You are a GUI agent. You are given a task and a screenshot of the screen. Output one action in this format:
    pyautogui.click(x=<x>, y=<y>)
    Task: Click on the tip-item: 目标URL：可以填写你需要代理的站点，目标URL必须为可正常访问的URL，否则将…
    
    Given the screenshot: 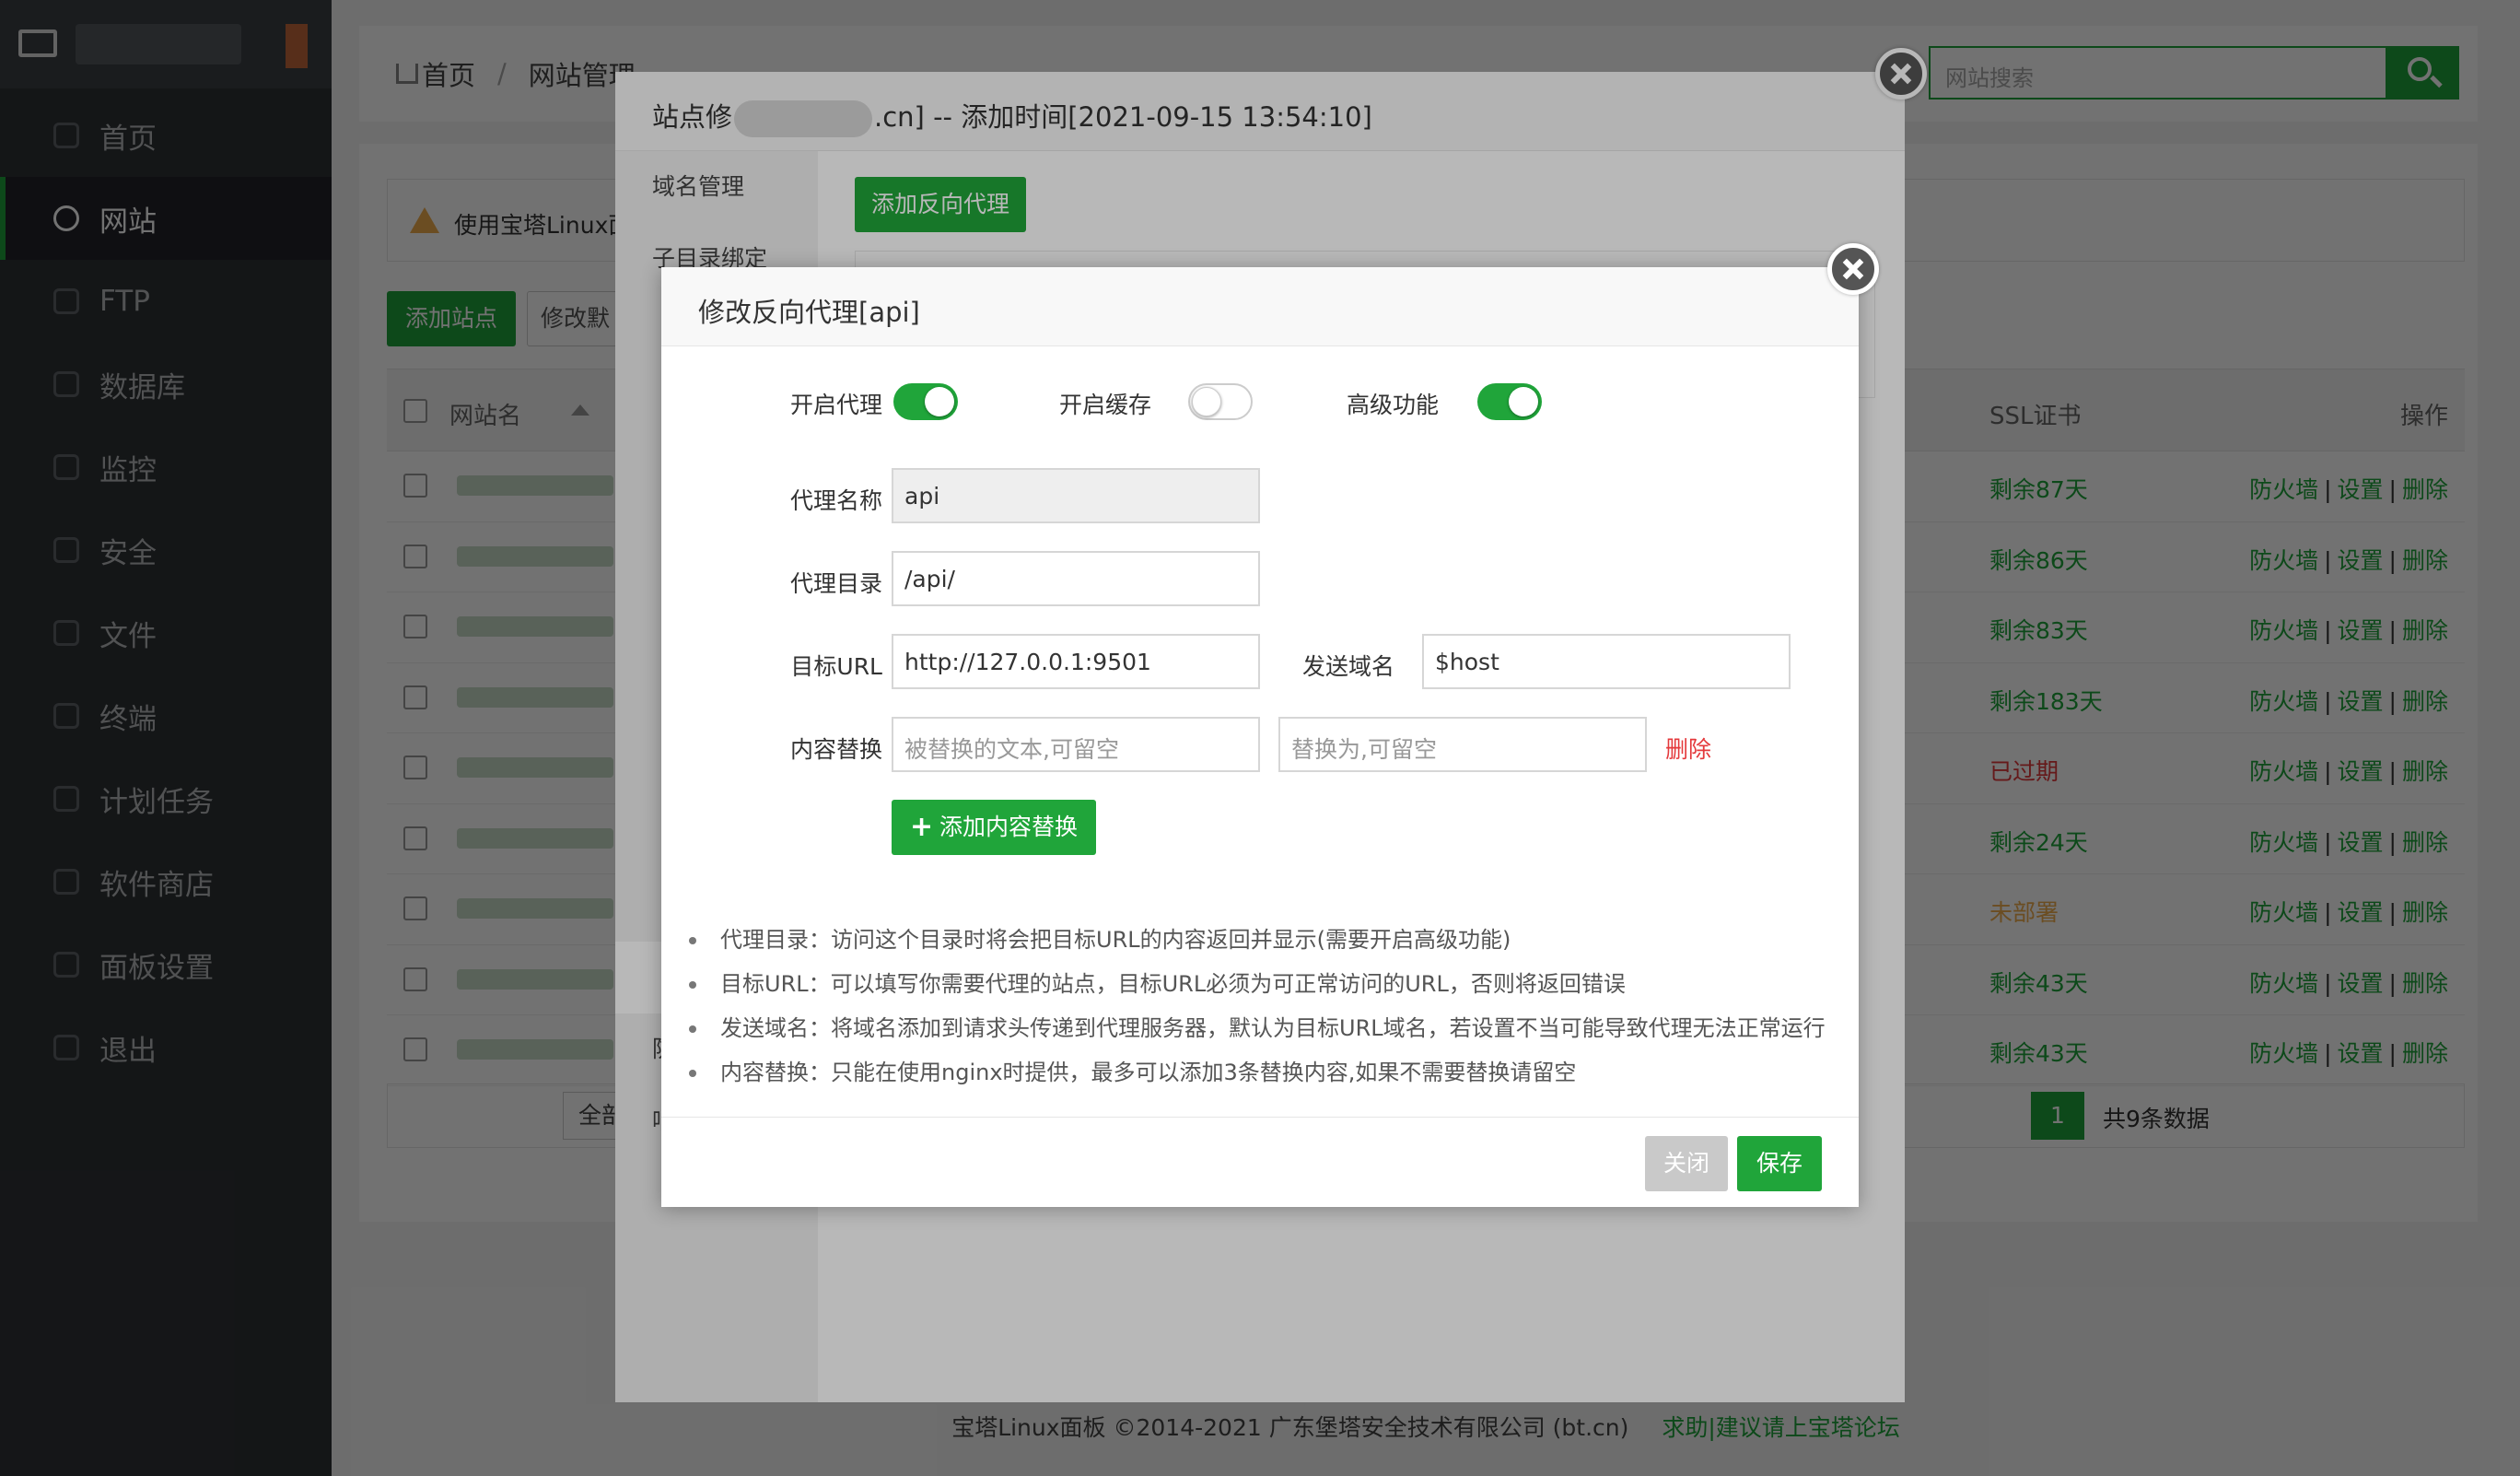 What is the action you would take?
    pyautogui.click(x=1264, y=984)
    